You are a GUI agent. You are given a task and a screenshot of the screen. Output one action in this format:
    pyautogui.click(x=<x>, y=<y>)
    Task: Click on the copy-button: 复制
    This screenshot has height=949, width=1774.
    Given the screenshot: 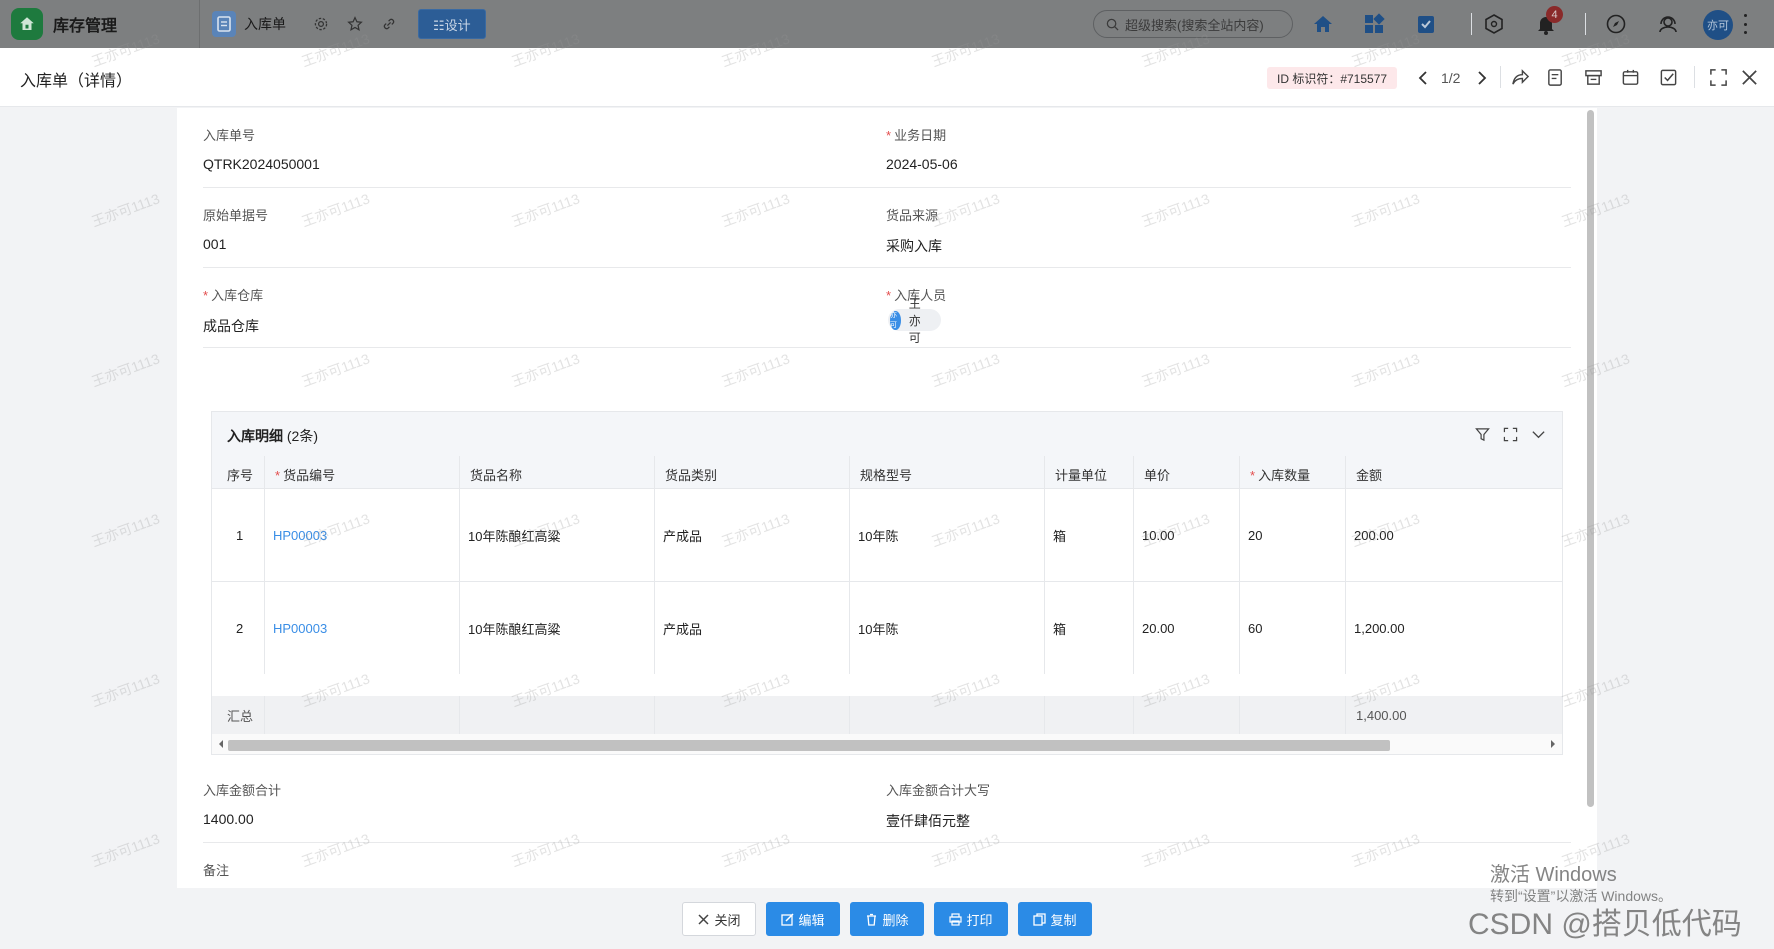 What is the action you would take?
    pyautogui.click(x=1055, y=919)
    